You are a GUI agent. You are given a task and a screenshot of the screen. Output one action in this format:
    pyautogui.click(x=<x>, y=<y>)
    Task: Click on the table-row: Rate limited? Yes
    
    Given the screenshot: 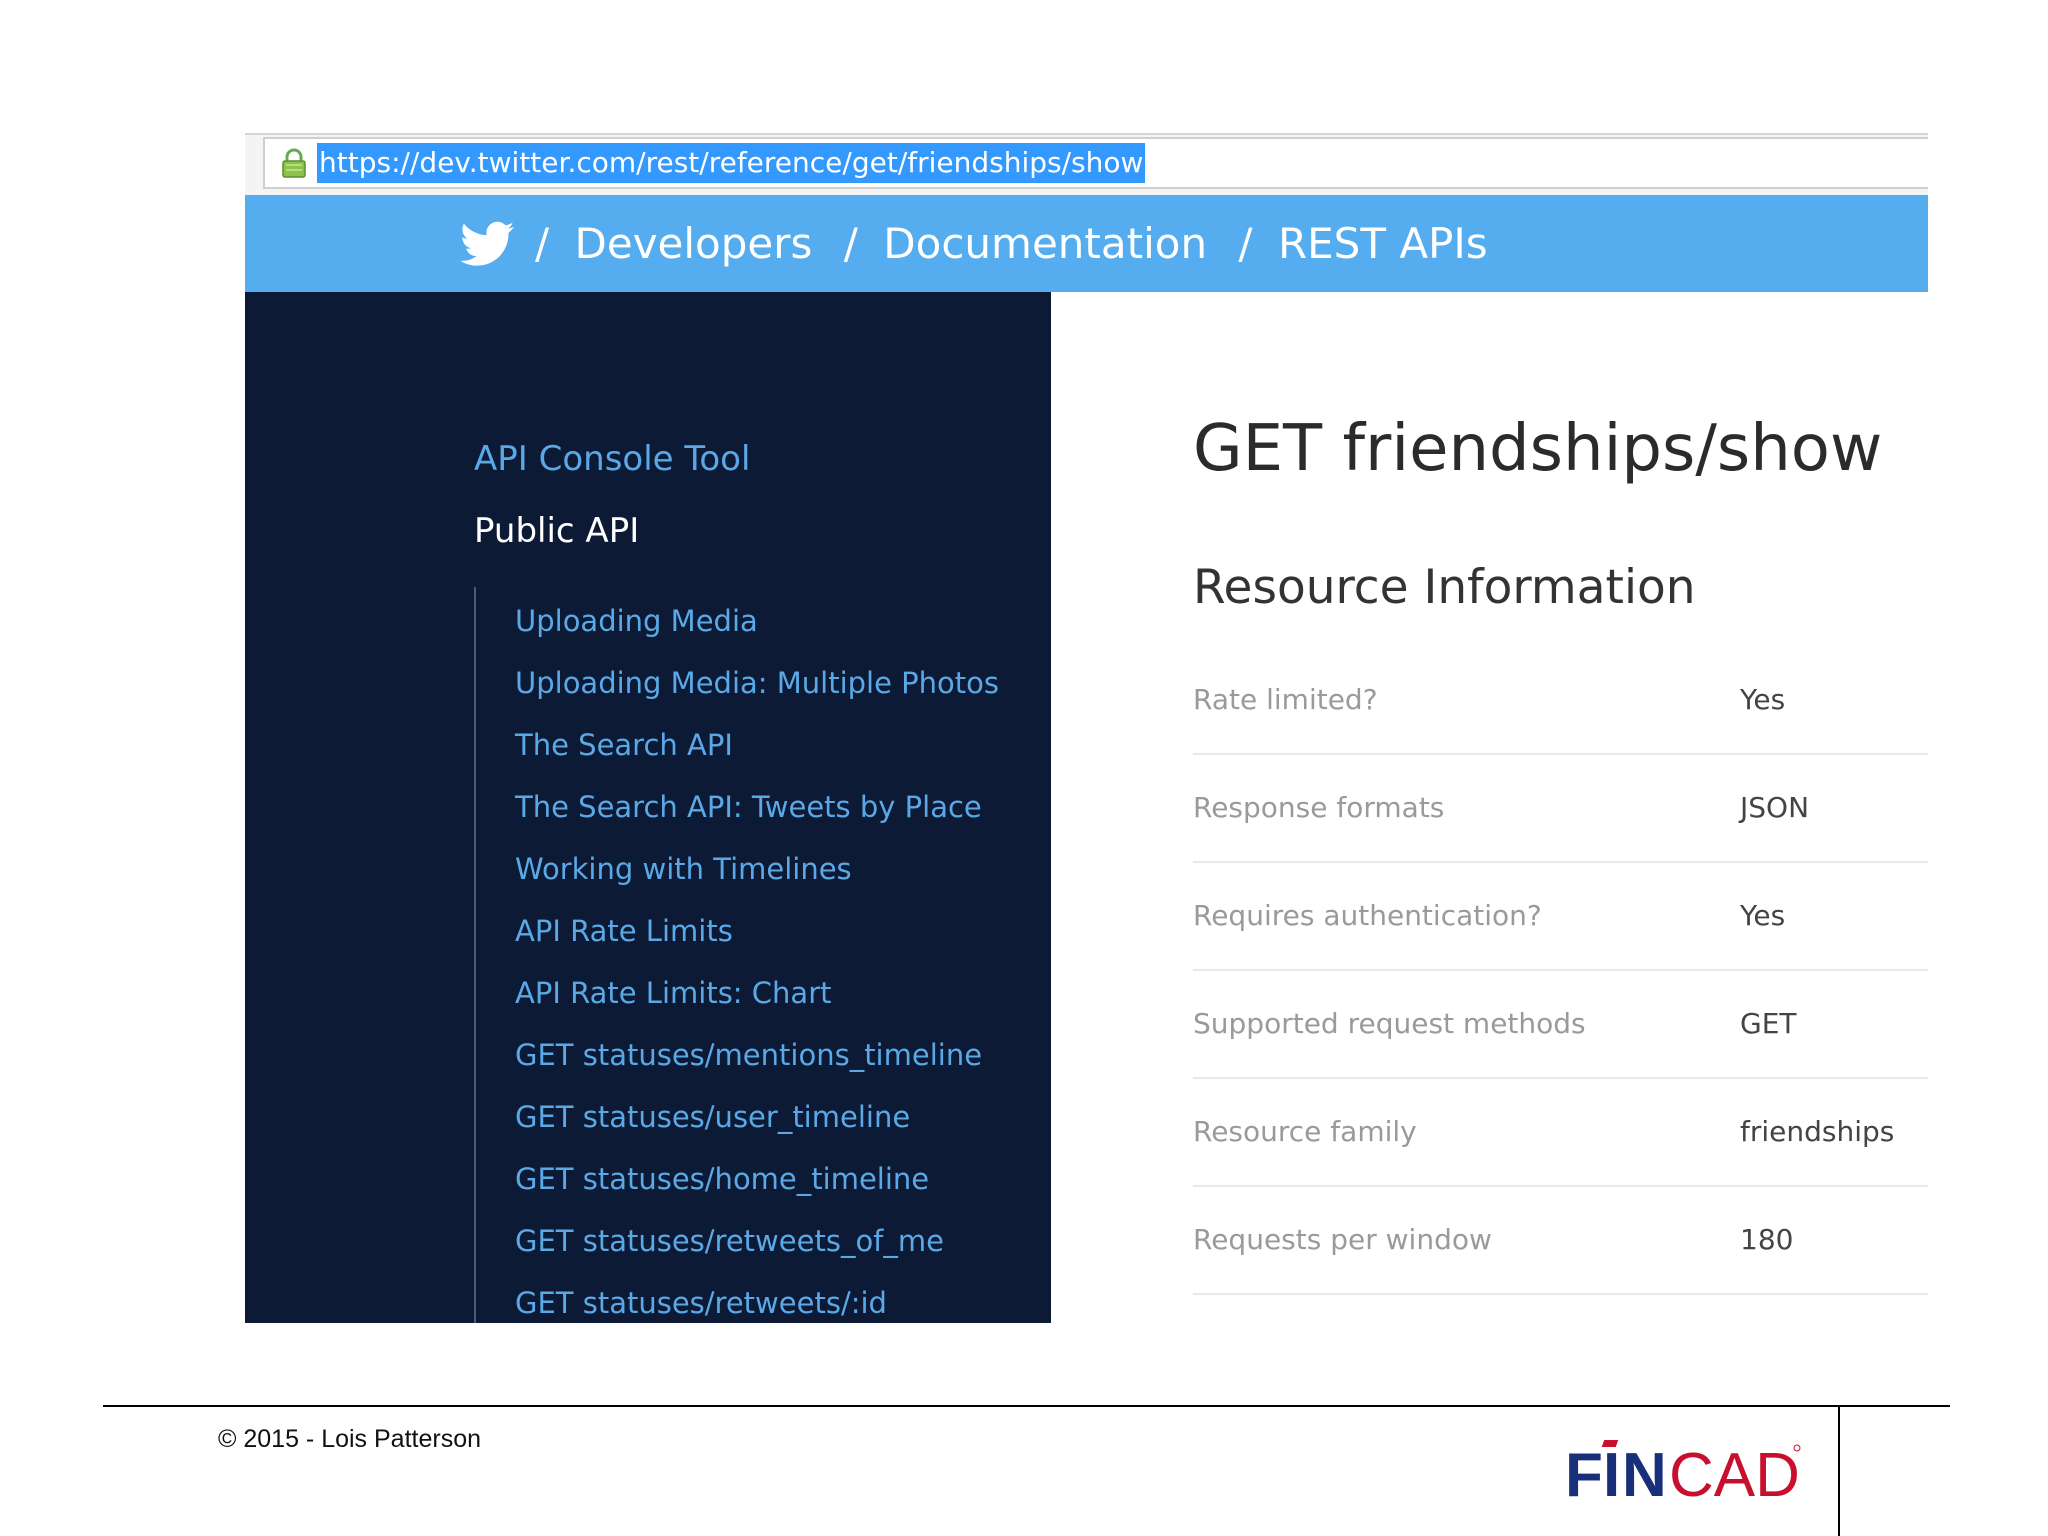 What is the action you would take?
    pyautogui.click(x=1560, y=701)
    